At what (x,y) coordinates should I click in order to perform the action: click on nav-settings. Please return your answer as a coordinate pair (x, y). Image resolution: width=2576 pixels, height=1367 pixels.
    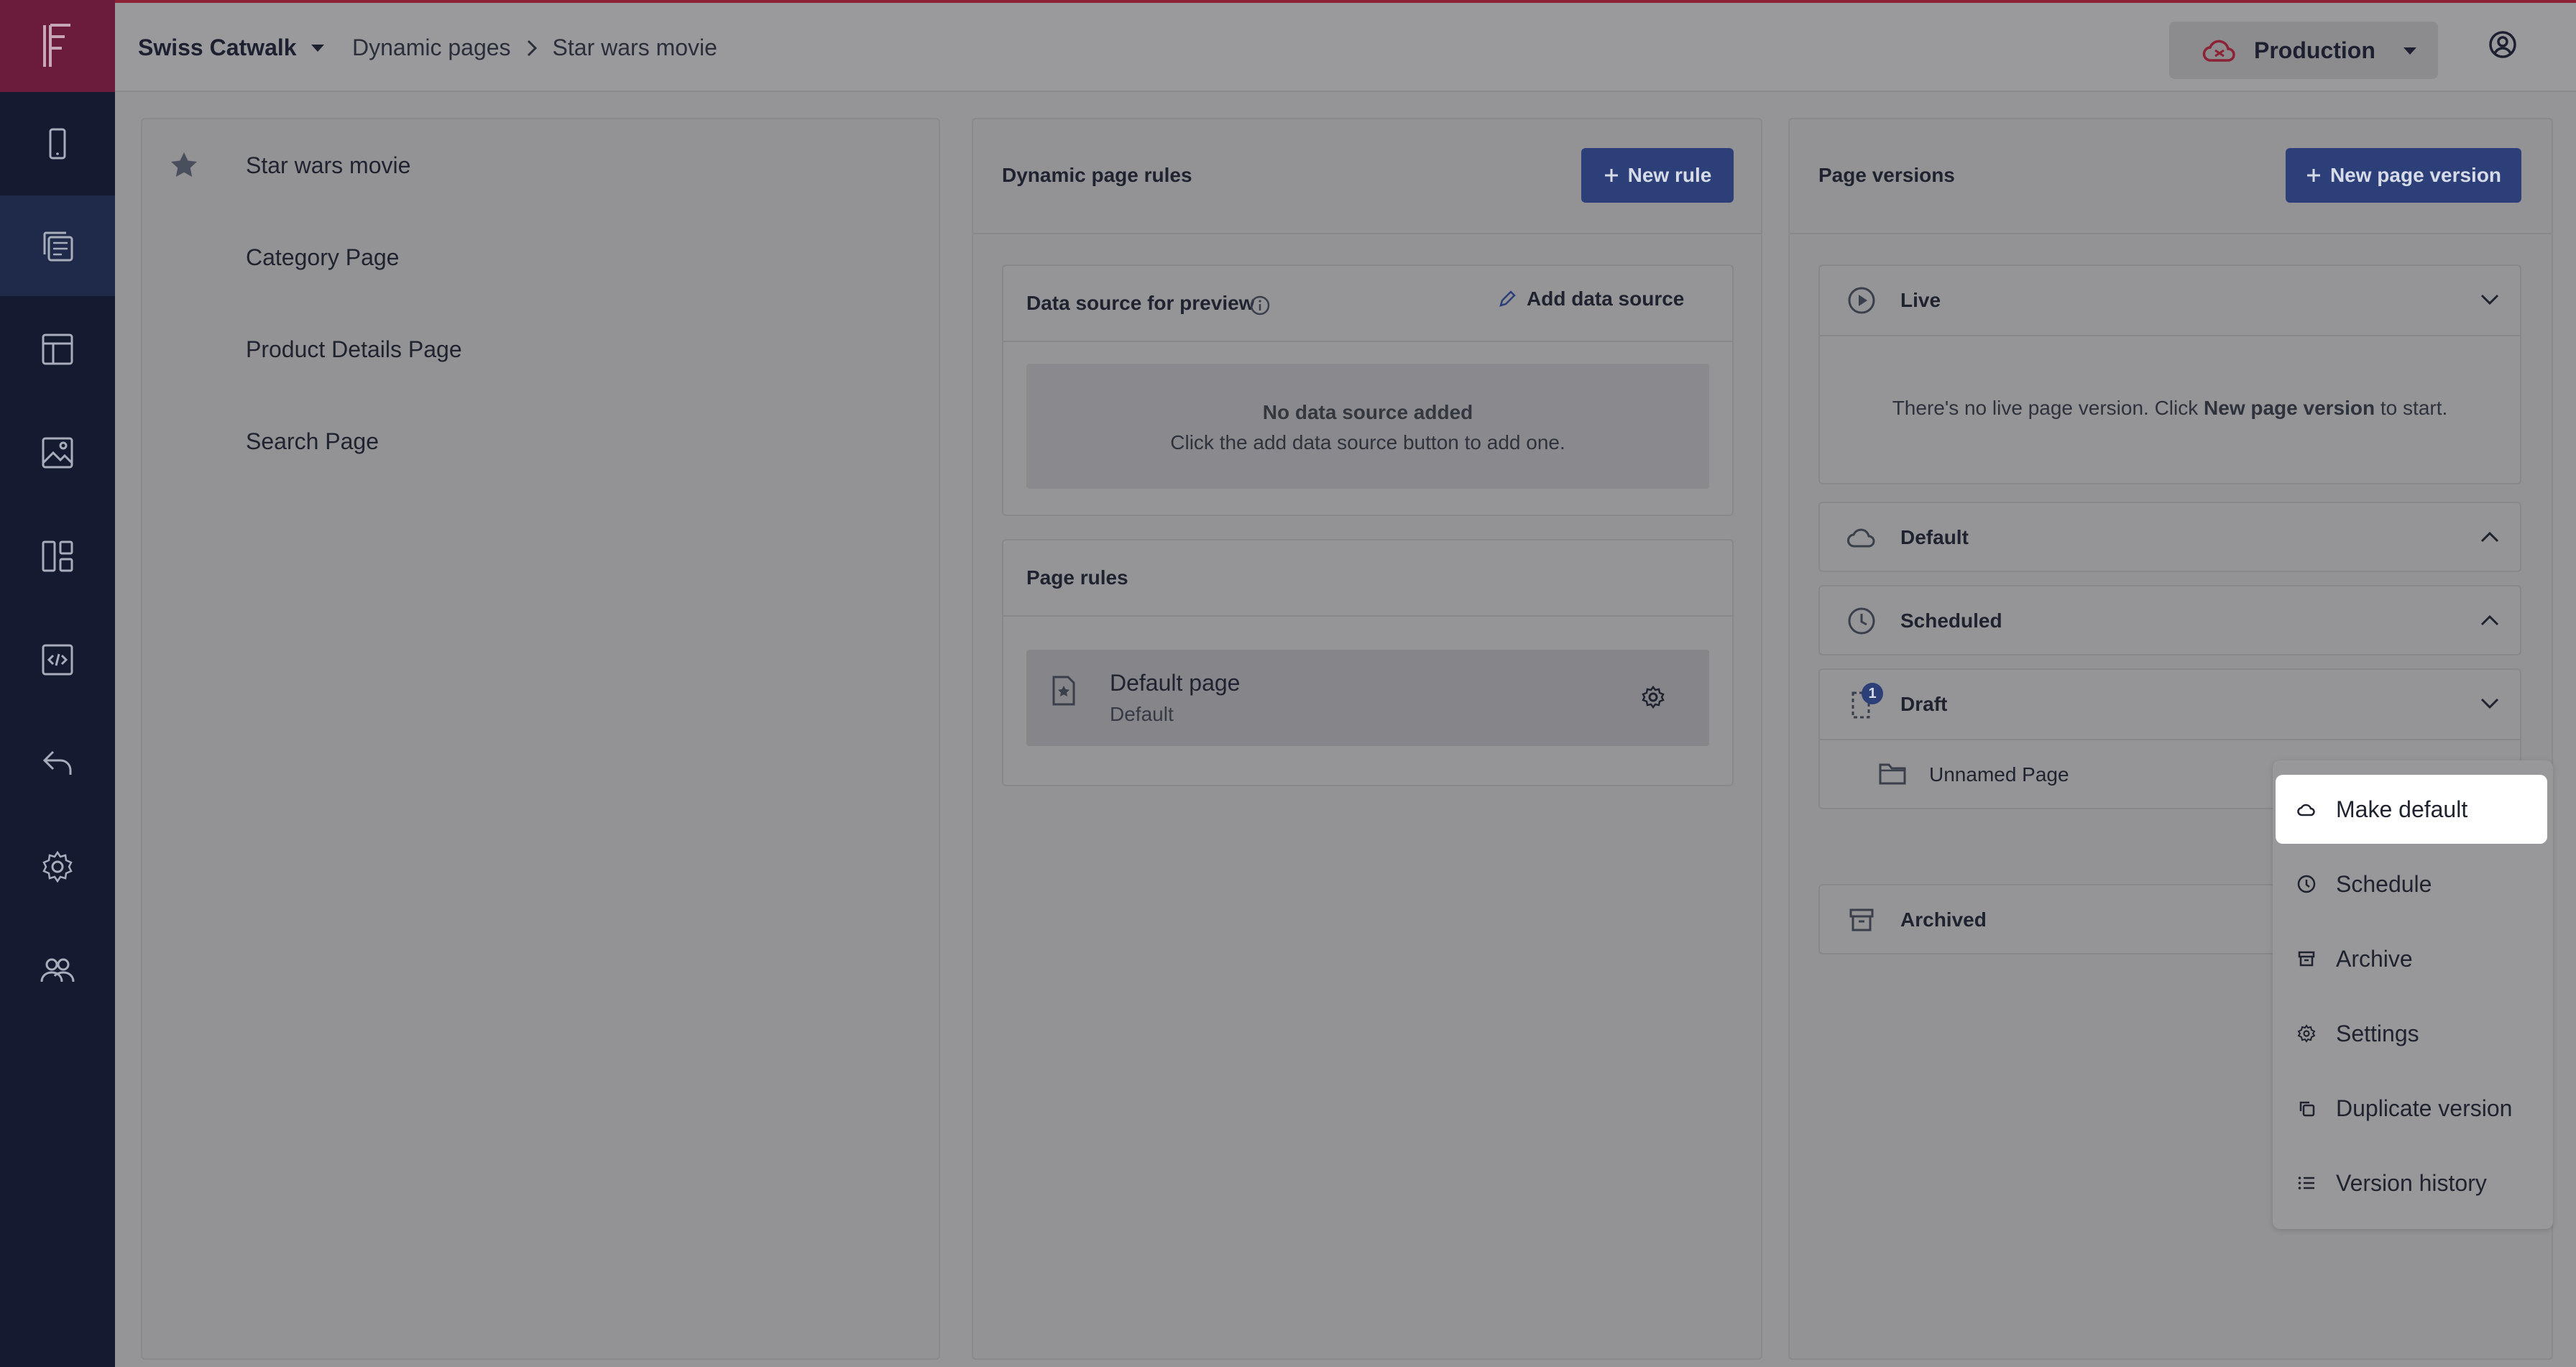
    Looking at the image, I should click on (57, 867).